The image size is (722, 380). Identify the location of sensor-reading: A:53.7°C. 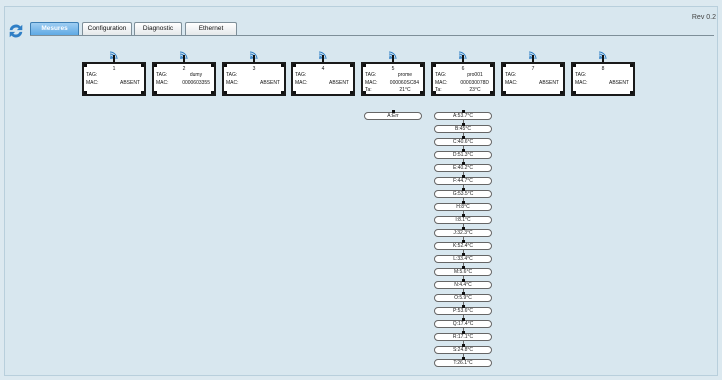
(463, 116).